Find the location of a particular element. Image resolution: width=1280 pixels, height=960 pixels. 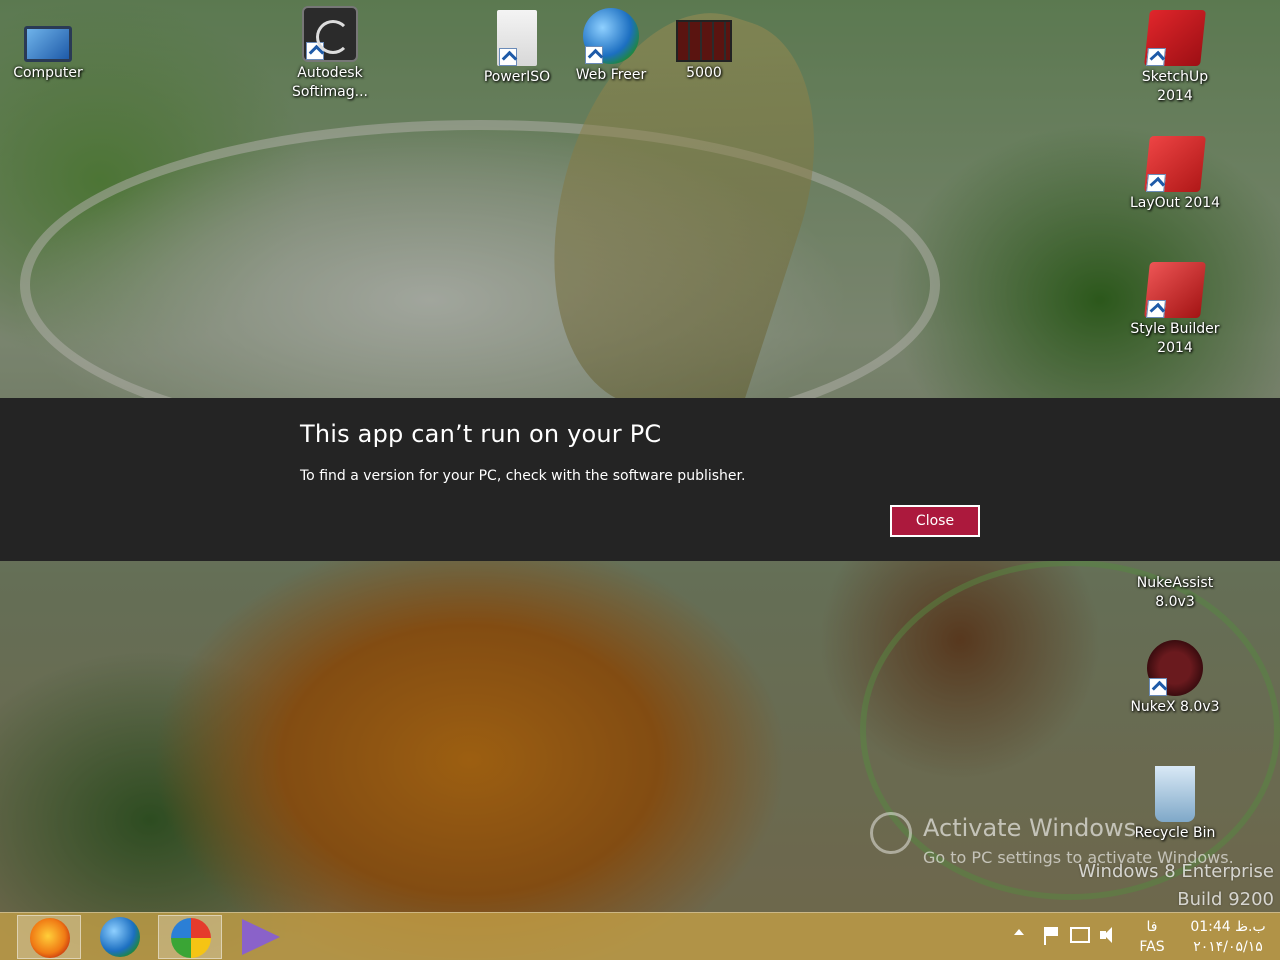

desktop-icon-label: SketchUp 2014 is located at coordinates (1175, 86).